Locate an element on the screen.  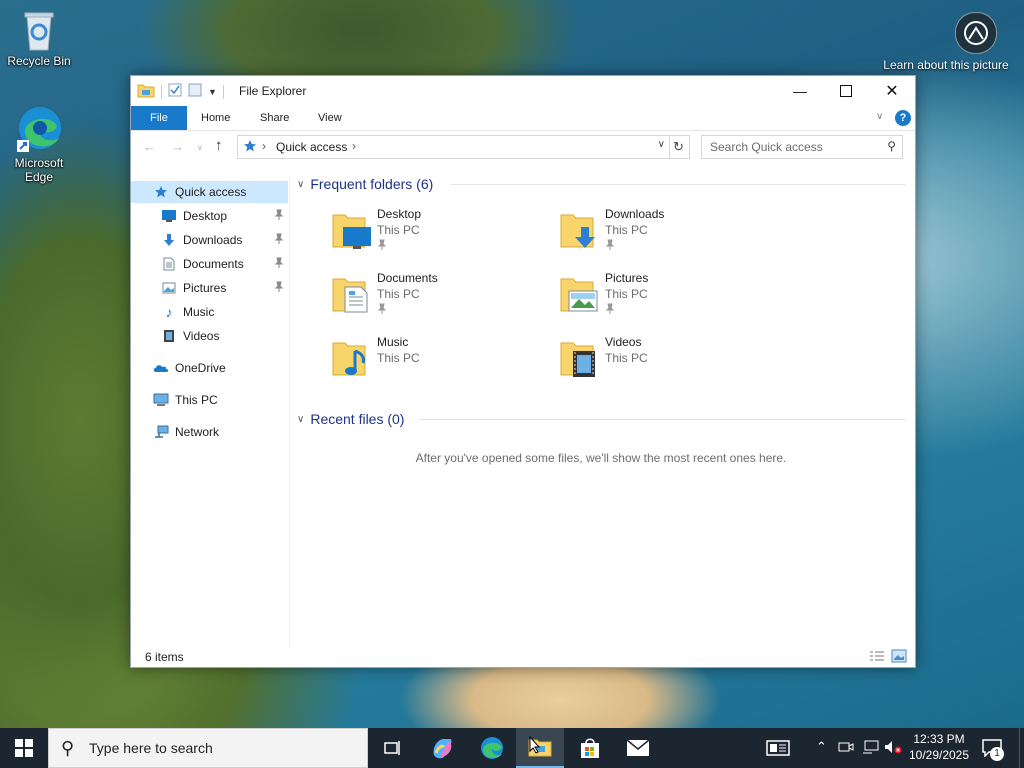
address-bar: › Quick access › ∨ is located at coordinates (453, 147).